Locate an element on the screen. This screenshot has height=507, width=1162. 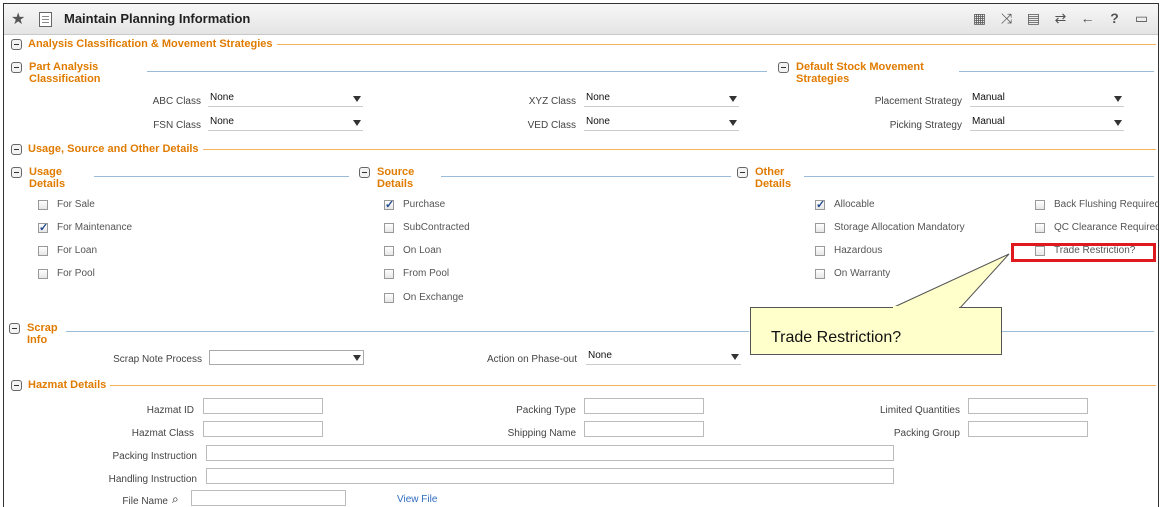
subsection-usage: Usage Details is located at coordinates (38, 178).